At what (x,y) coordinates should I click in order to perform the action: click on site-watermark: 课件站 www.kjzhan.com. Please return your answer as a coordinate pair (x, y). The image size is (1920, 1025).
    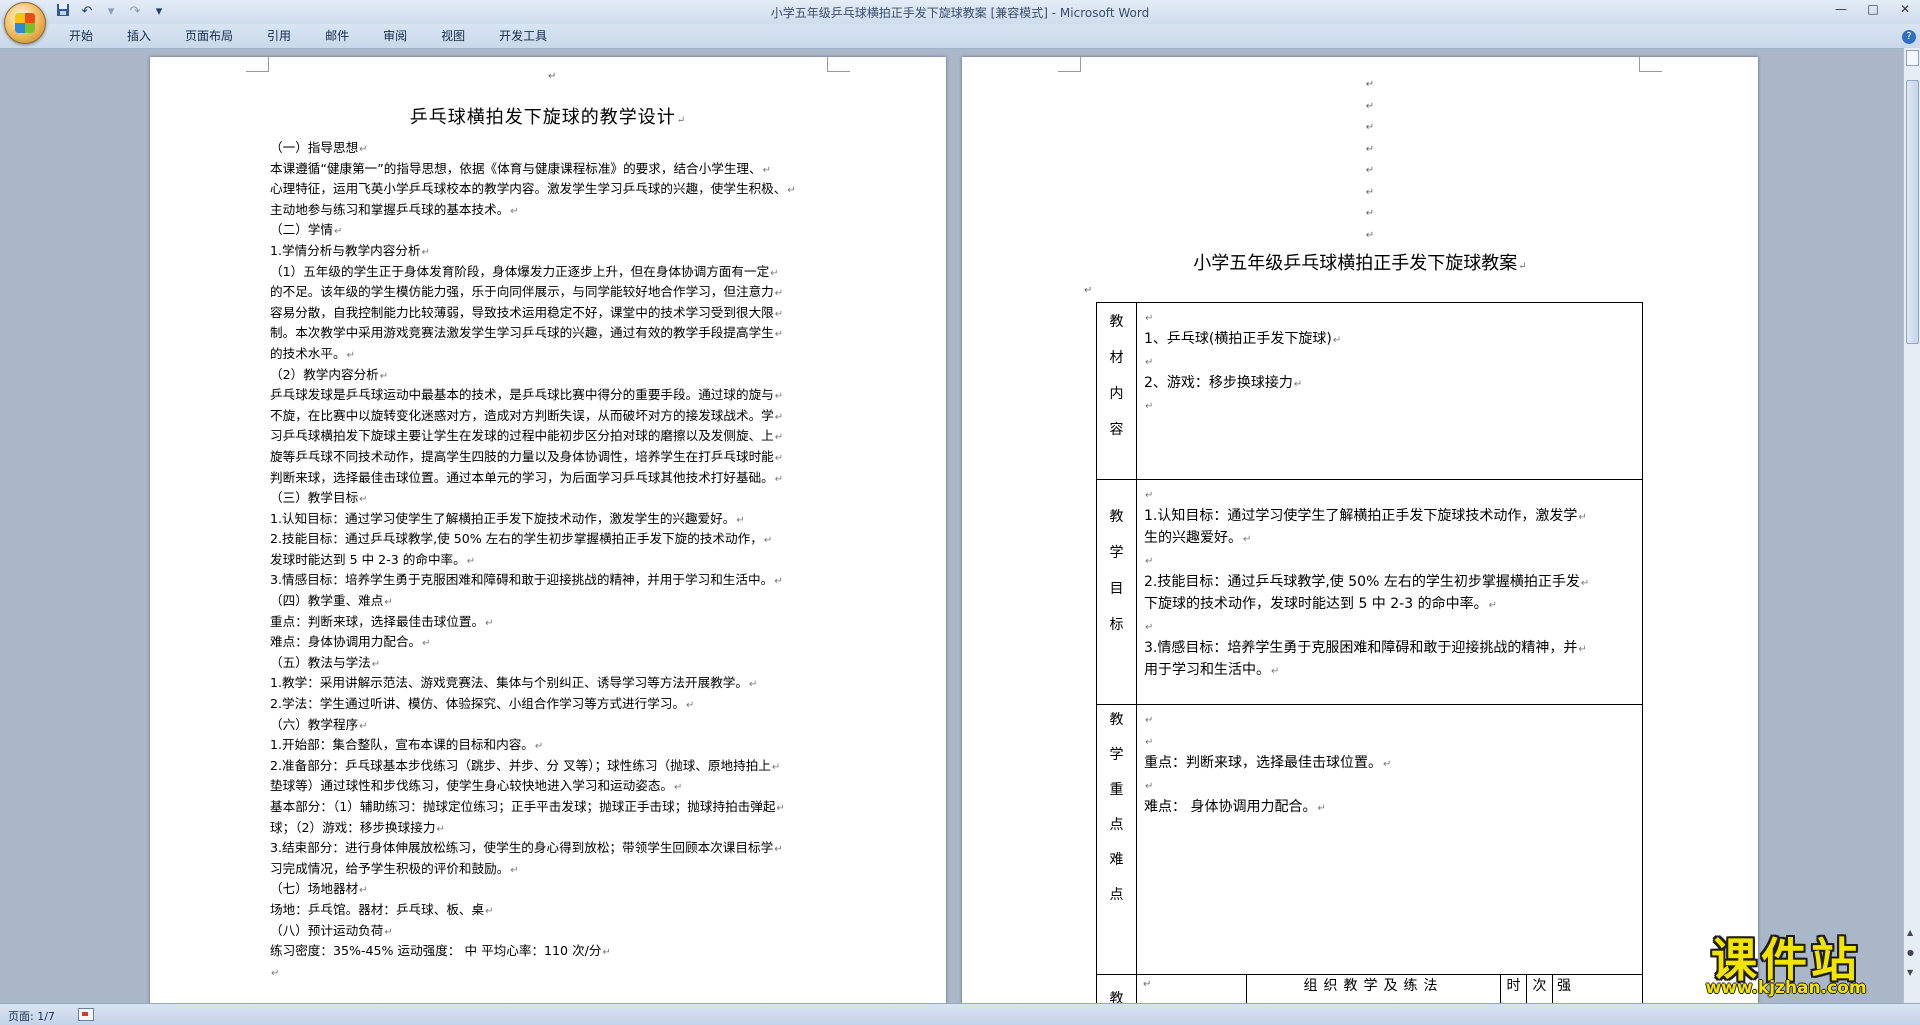
    Looking at the image, I should click on (1786, 964).